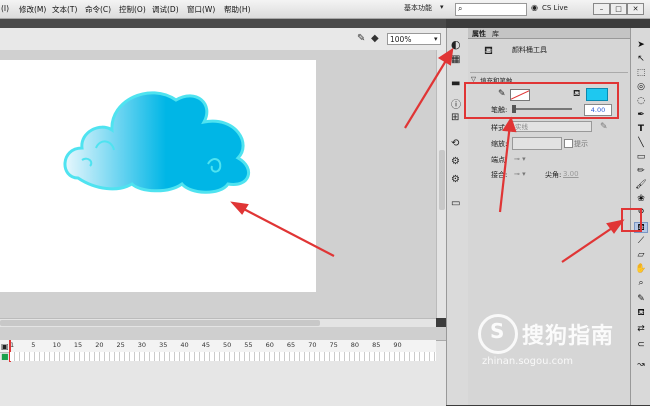  I want to click on logo-letter: S, so click(497, 331).